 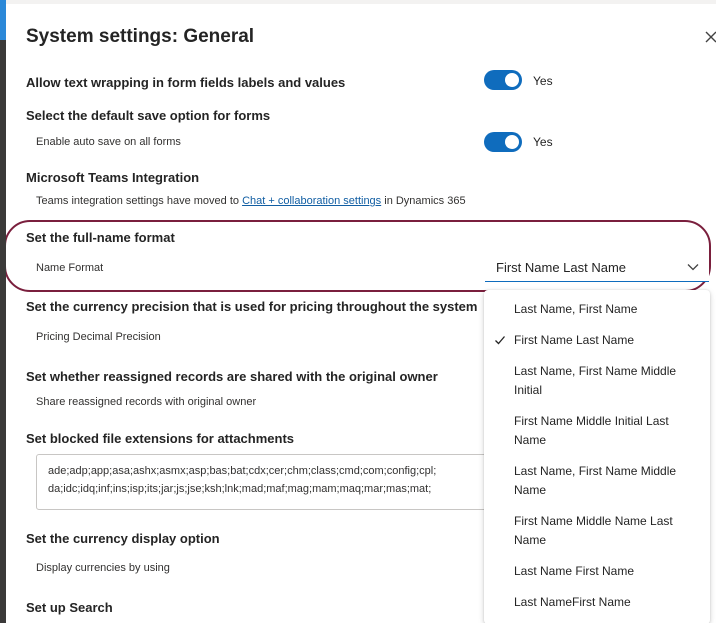 I want to click on option-label: Last Name, First Name Middle Name, so click(x=595, y=480).